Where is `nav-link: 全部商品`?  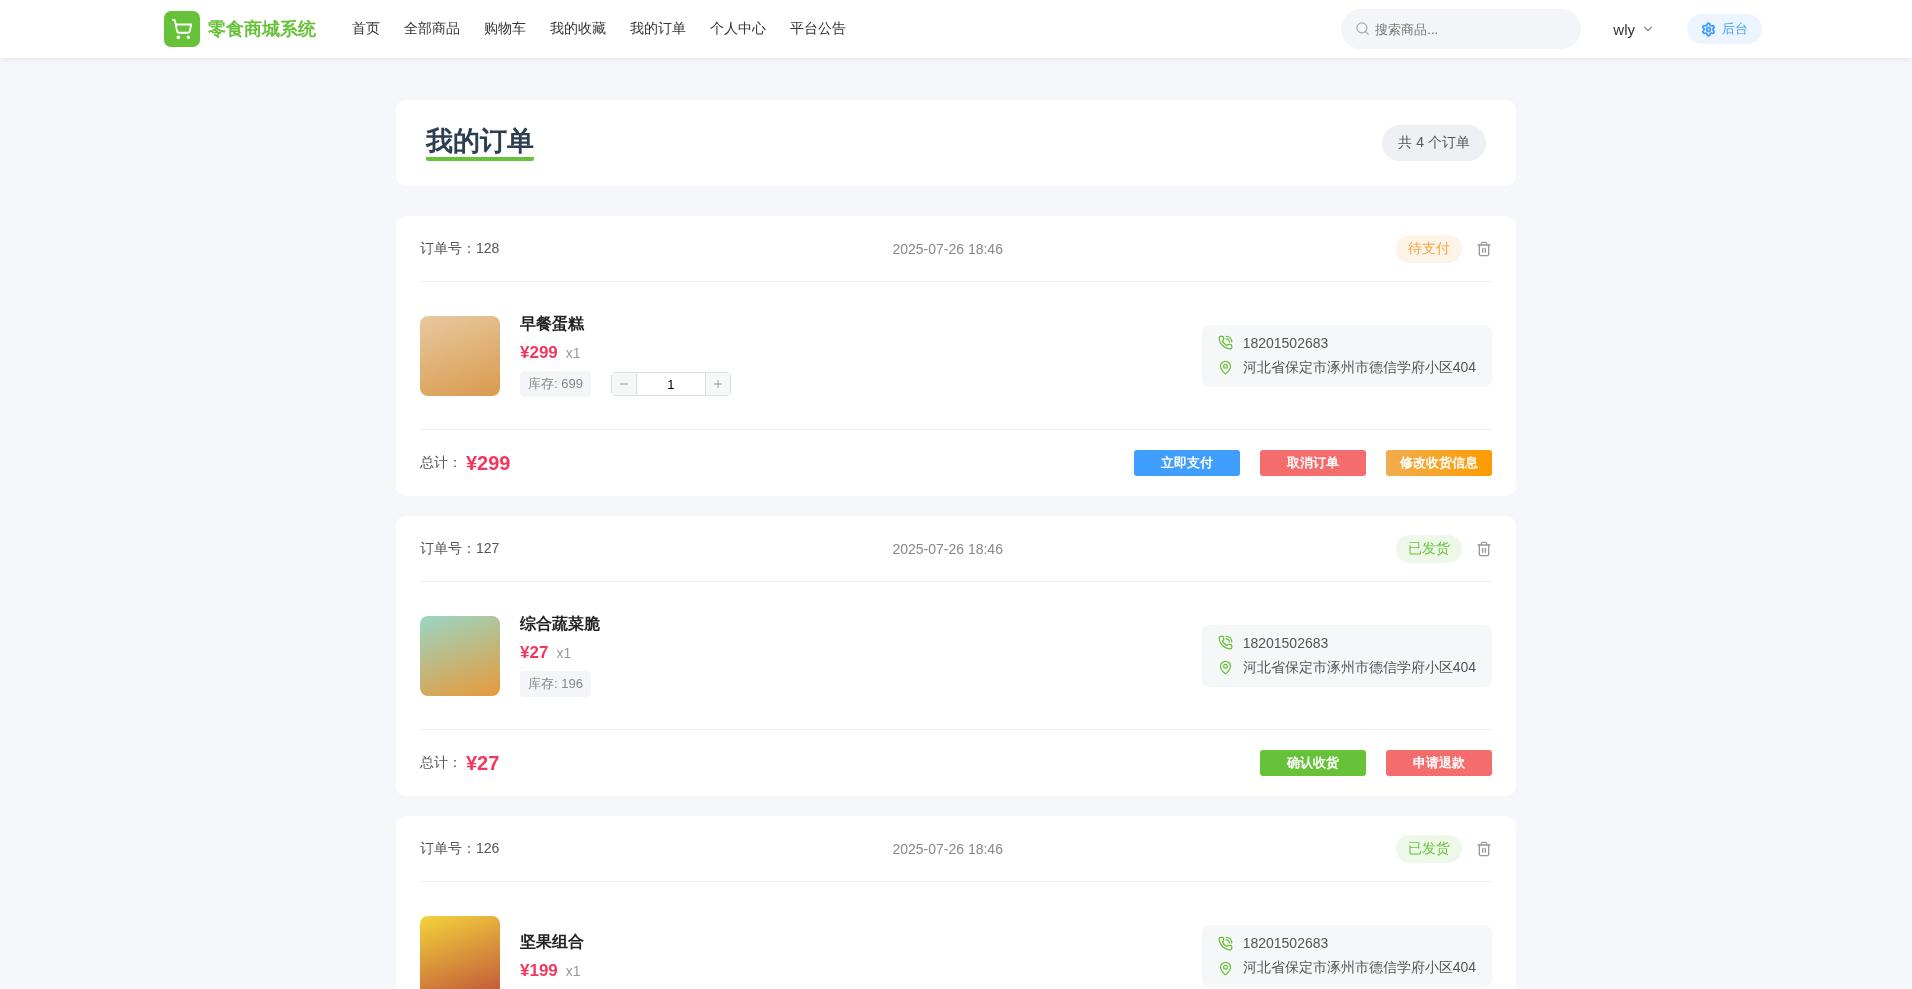
nav-link: 全部商品 is located at coordinates (432, 29).